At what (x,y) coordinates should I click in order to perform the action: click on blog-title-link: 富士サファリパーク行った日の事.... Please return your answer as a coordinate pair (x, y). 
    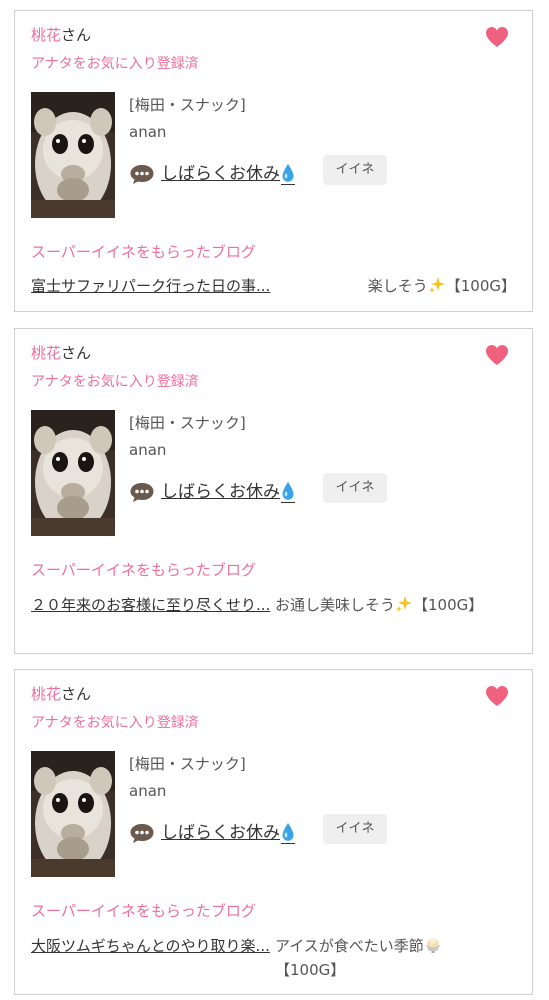
    Looking at the image, I should click on (181, 286).